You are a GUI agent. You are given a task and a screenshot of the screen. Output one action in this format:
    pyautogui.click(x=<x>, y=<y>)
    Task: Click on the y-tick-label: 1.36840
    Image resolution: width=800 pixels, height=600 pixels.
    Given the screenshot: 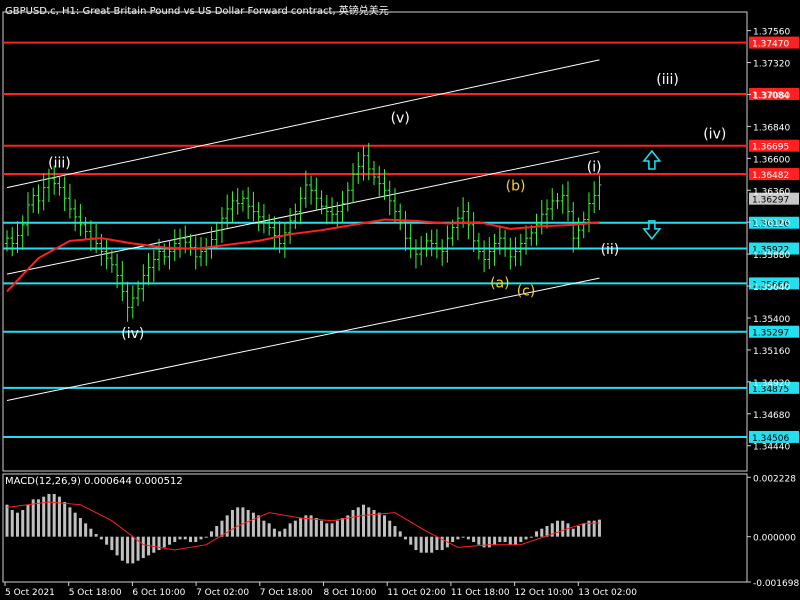 What is the action you would take?
    pyautogui.click(x=771, y=128)
    